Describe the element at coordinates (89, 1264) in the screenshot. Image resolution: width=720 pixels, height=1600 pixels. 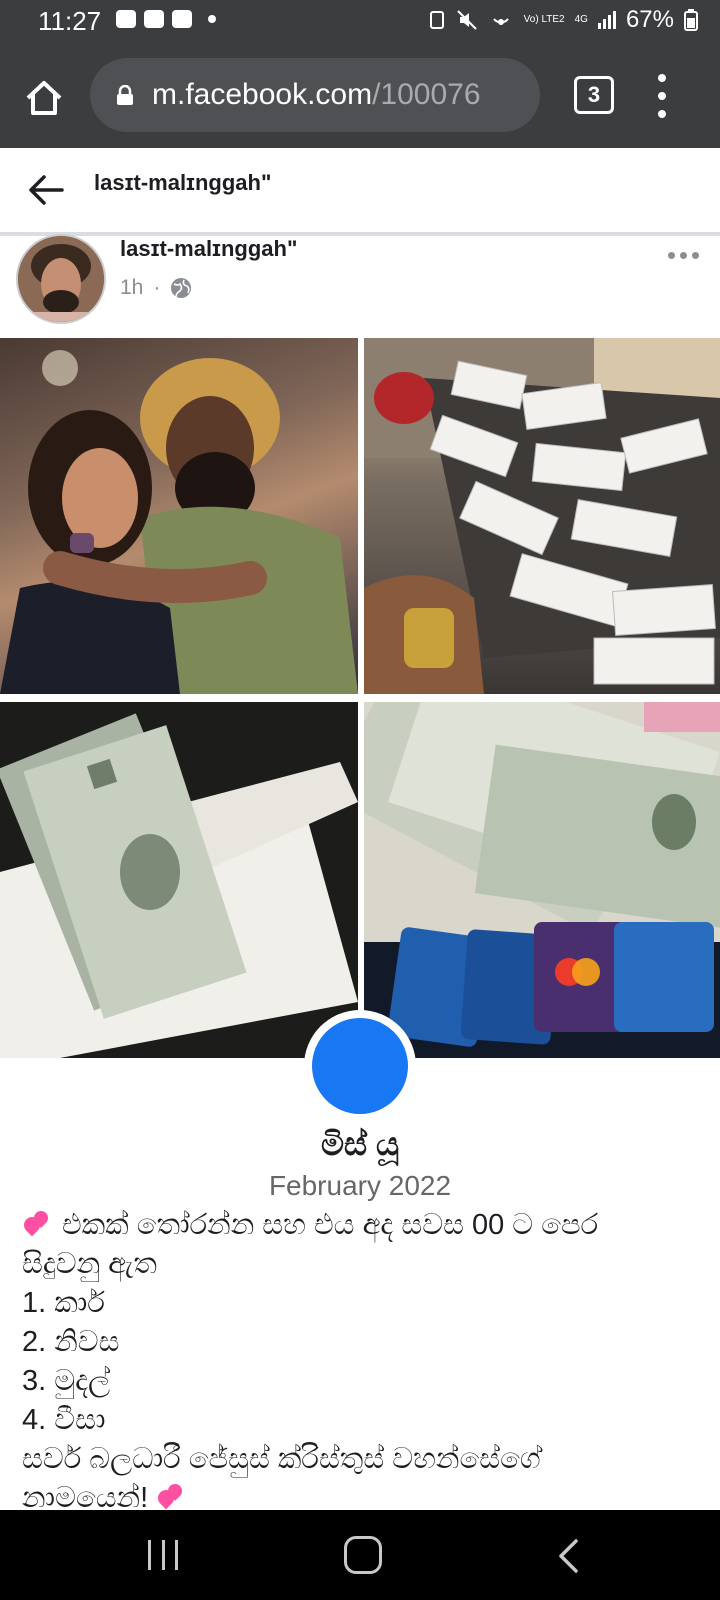
I see `post-body-line: සිදුවනු ඇත` at that location.